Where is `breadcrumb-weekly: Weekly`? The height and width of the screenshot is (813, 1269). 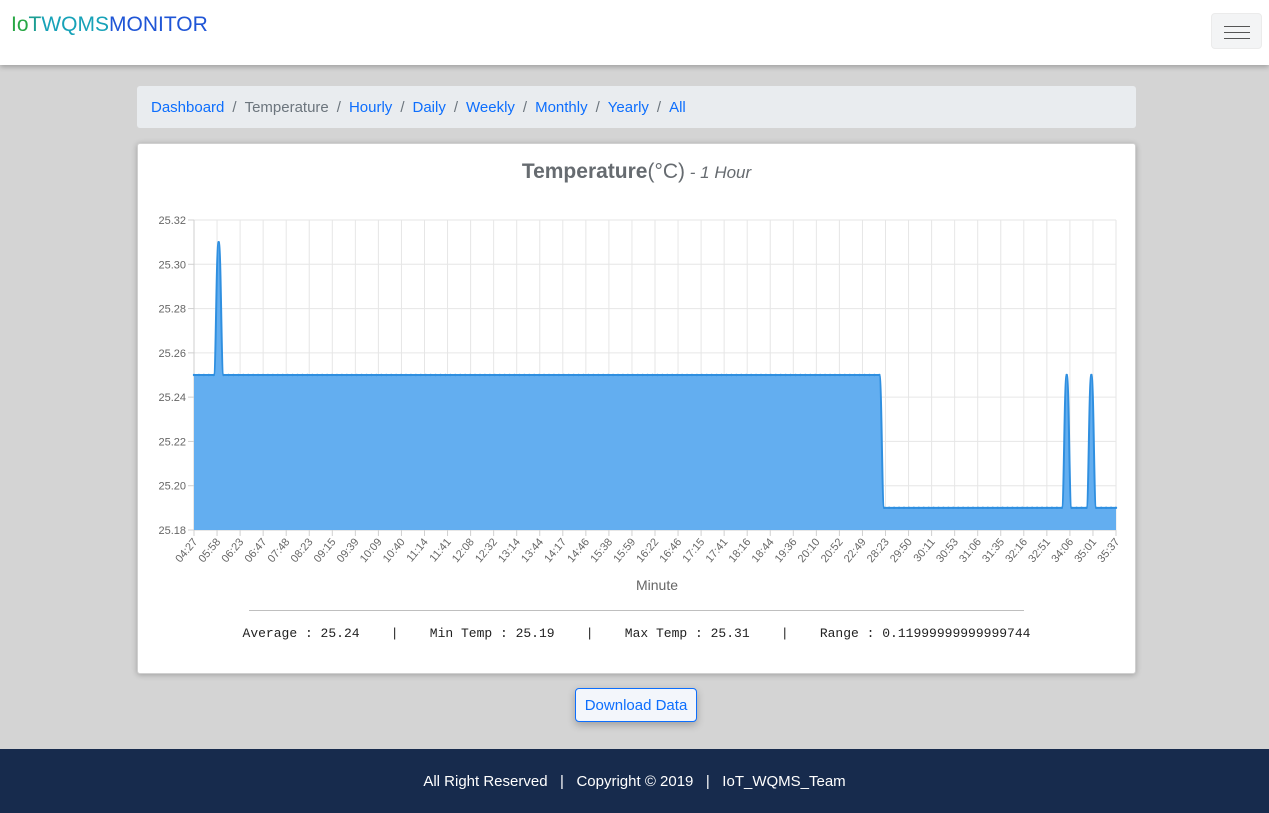 breadcrumb-weekly: Weekly is located at coordinates (490, 107).